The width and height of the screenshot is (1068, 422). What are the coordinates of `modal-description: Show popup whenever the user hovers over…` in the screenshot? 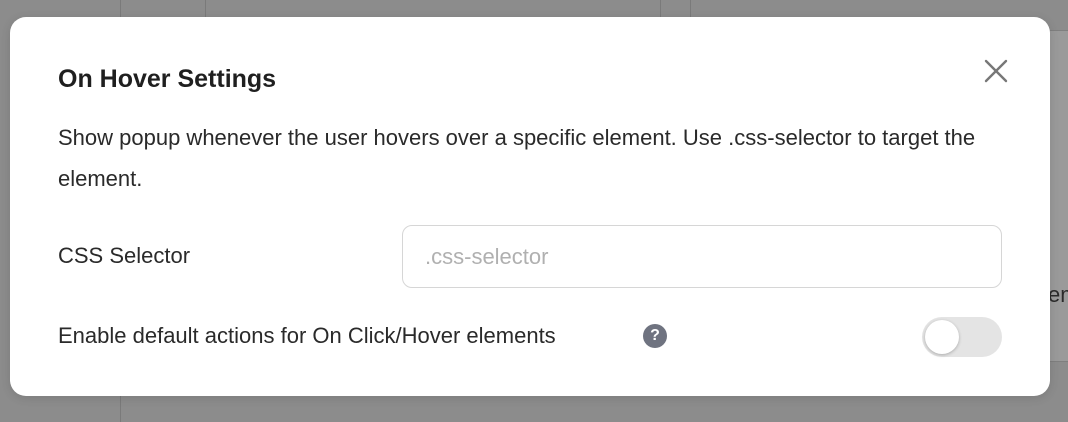 It's located at (517, 158).